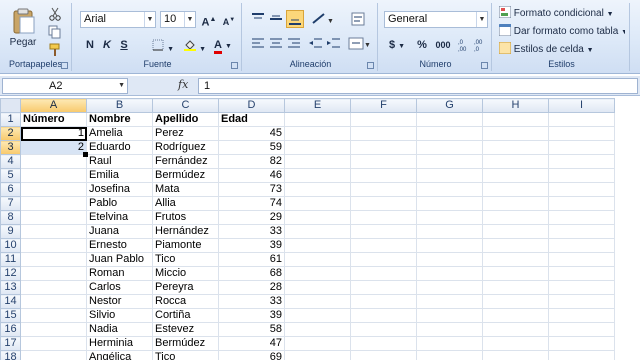  I want to click on row-header: 14, so click(10, 301).